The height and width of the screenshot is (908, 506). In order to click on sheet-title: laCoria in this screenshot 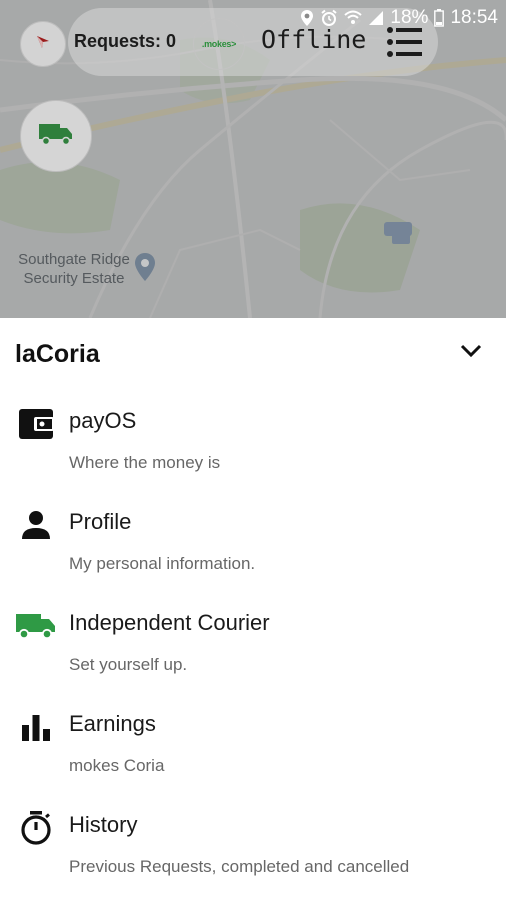, I will do `click(57, 354)`.